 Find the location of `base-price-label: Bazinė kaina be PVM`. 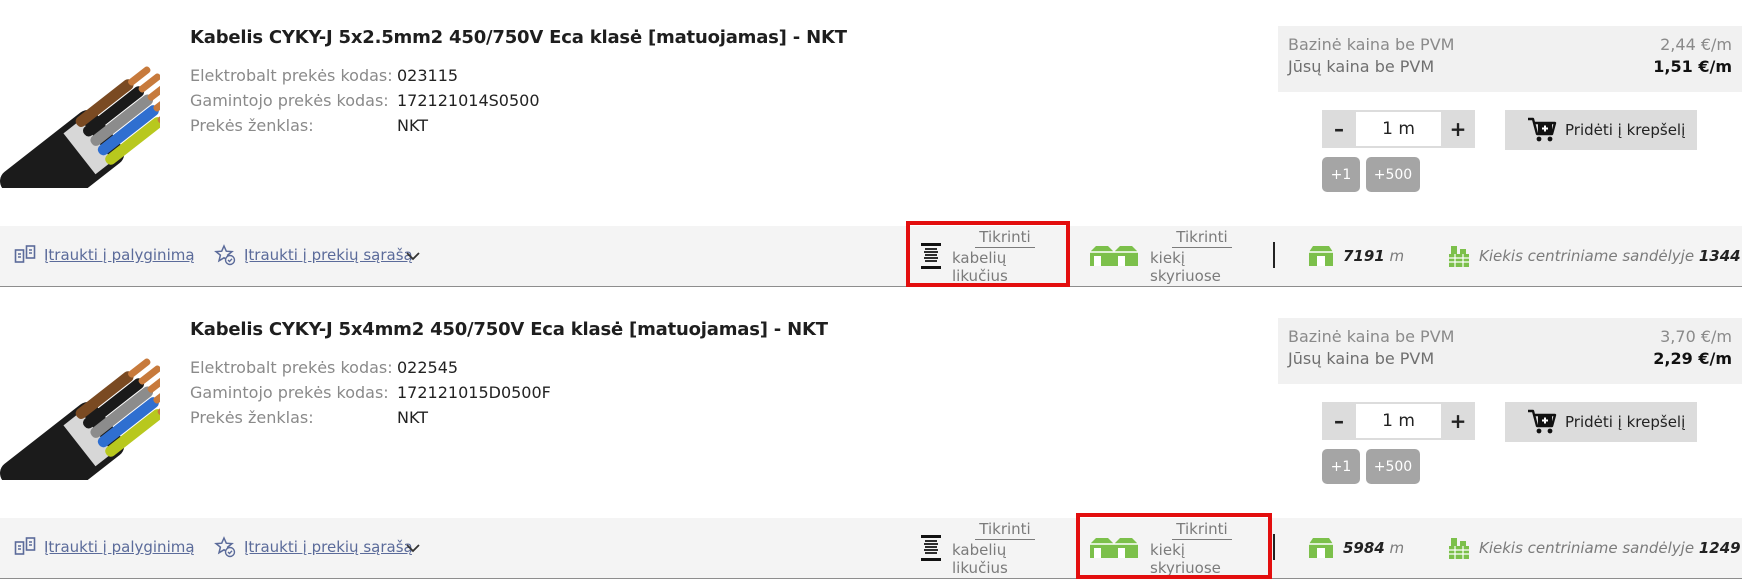

base-price-label: Bazinė kaina be PVM is located at coordinates (1371, 44).